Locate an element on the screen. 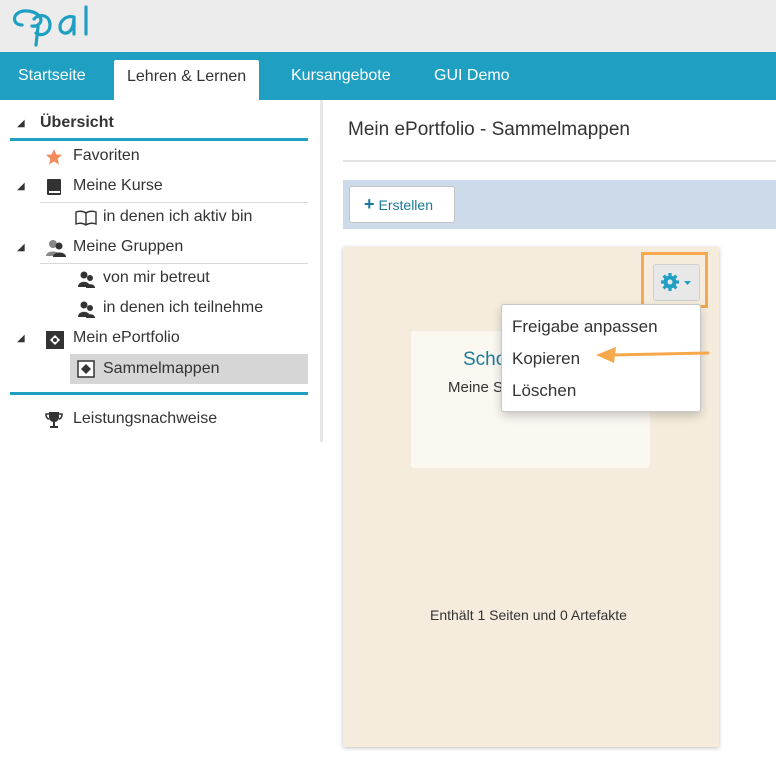  menu-item-loeschen: Löschen is located at coordinates (544, 391).